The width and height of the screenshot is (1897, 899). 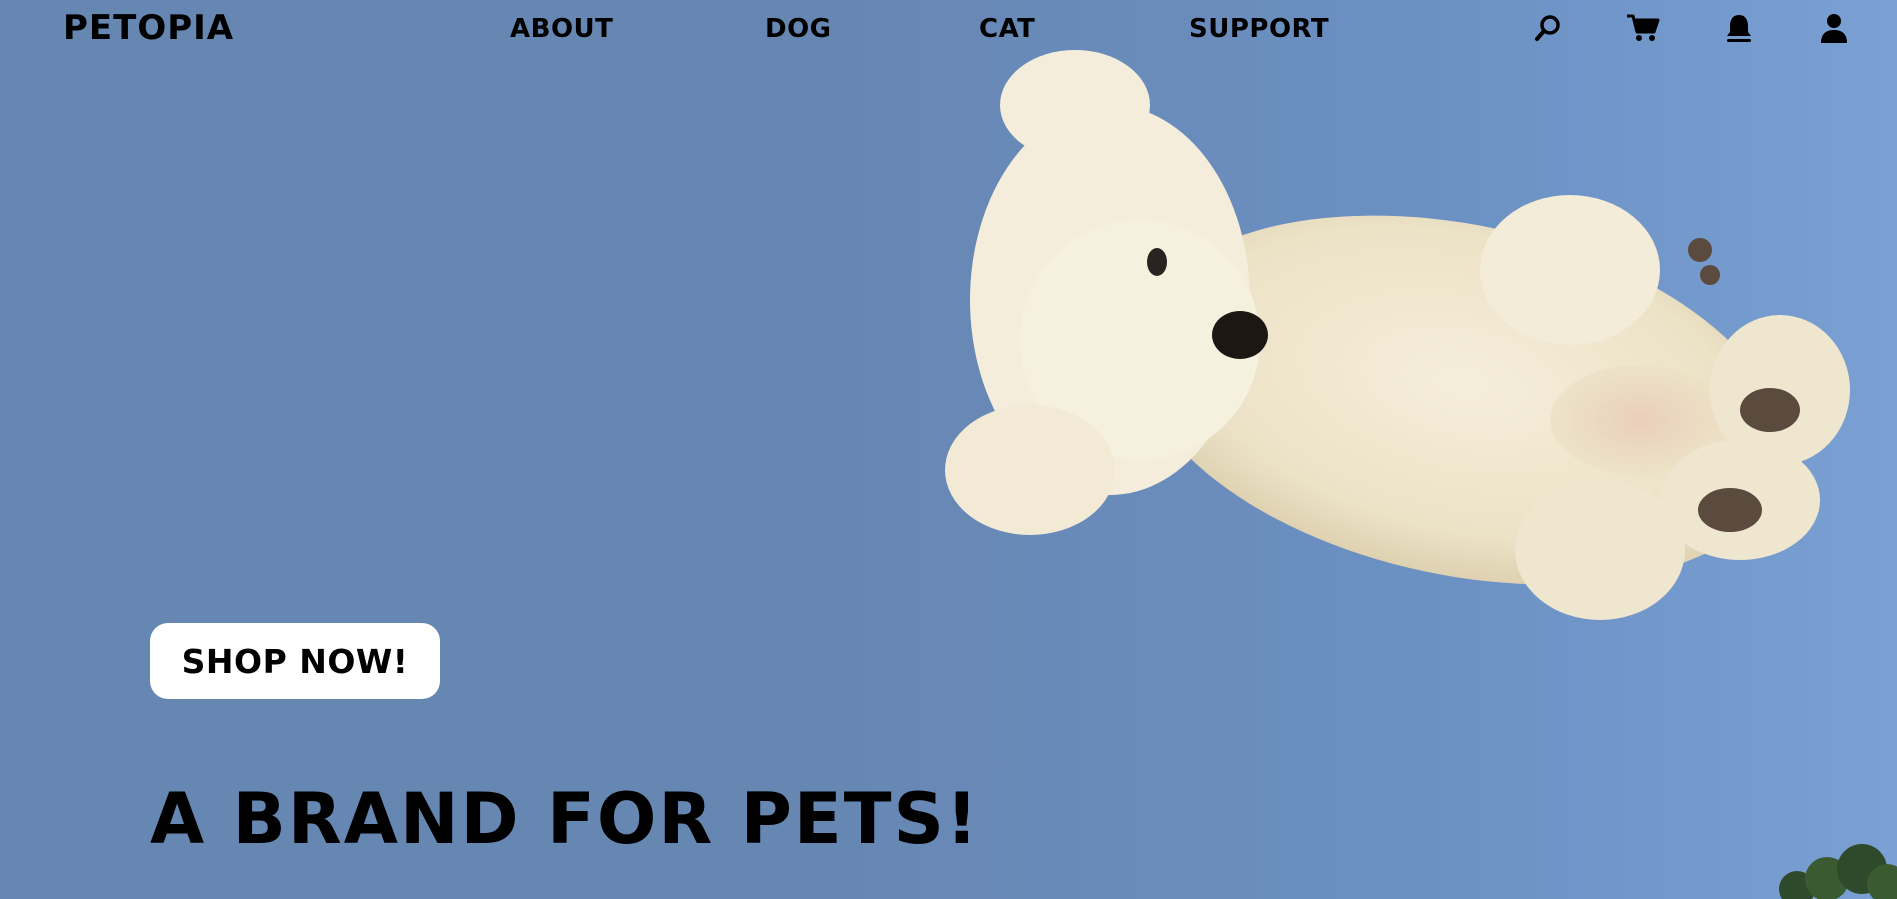 I want to click on search-icon, so click(x=1547, y=28).